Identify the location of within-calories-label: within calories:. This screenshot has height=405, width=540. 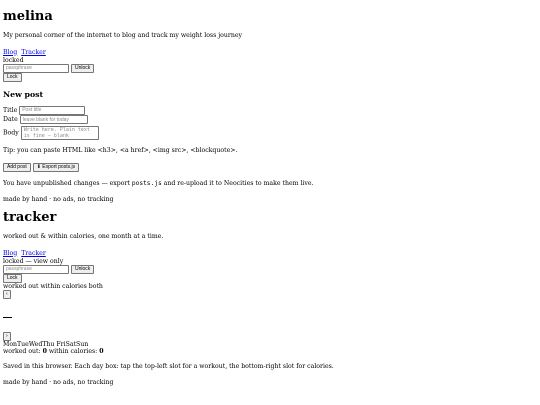
(73, 351).